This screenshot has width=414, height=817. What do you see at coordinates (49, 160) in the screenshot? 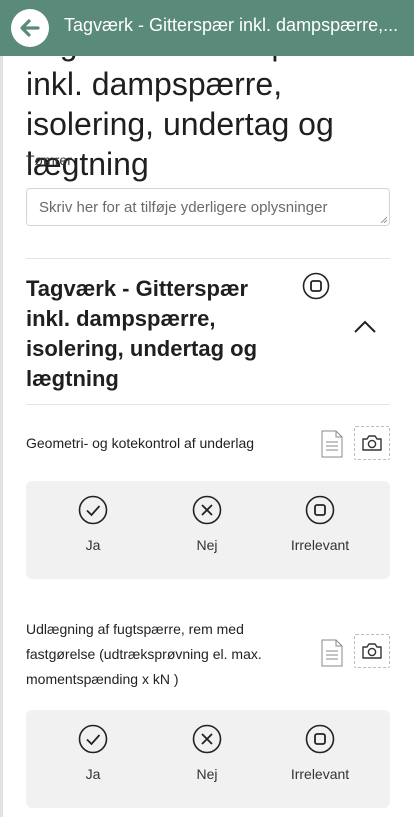
I see `trade-label: Tømrer` at bounding box center [49, 160].